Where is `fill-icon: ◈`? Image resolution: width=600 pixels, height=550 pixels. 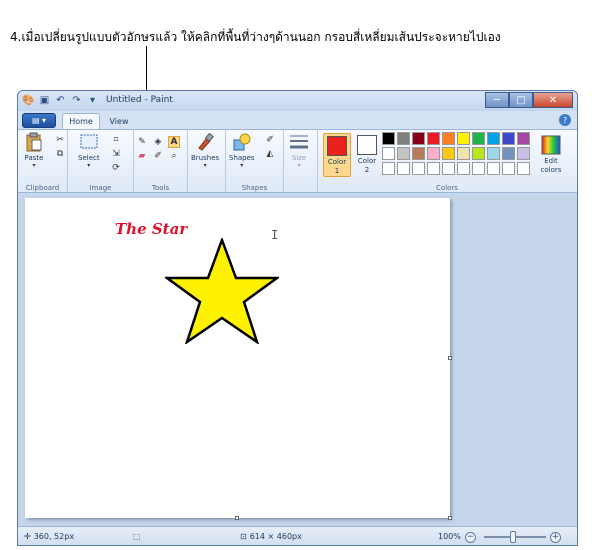
fill-icon: ◈ is located at coordinates (158, 142).